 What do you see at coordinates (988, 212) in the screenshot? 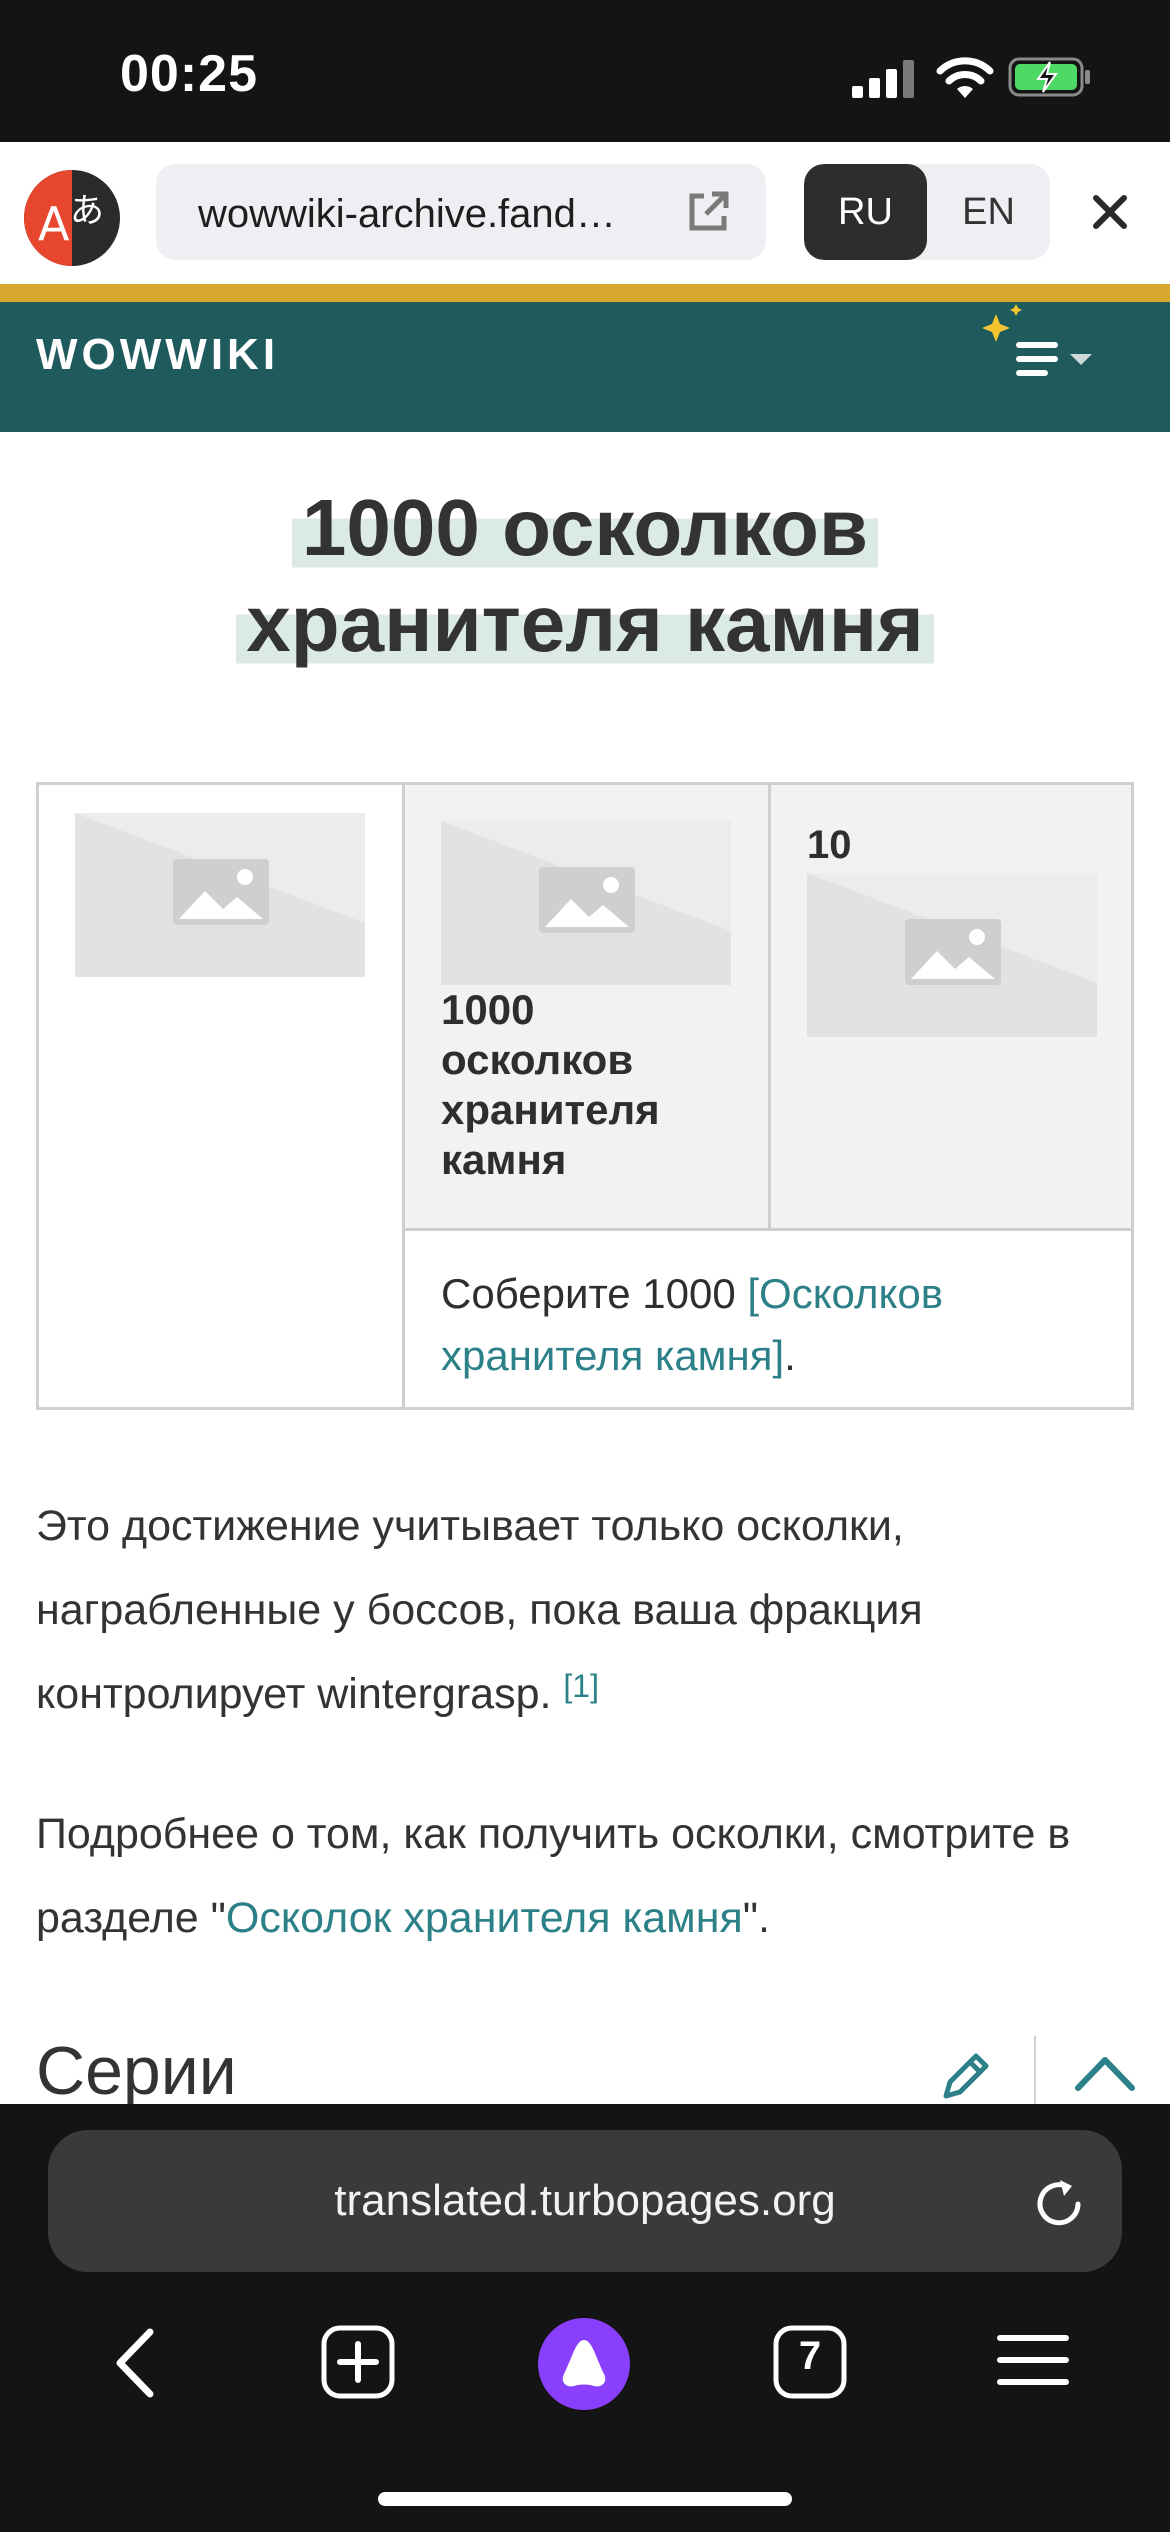
I see `lang-en-button: EN` at bounding box center [988, 212].